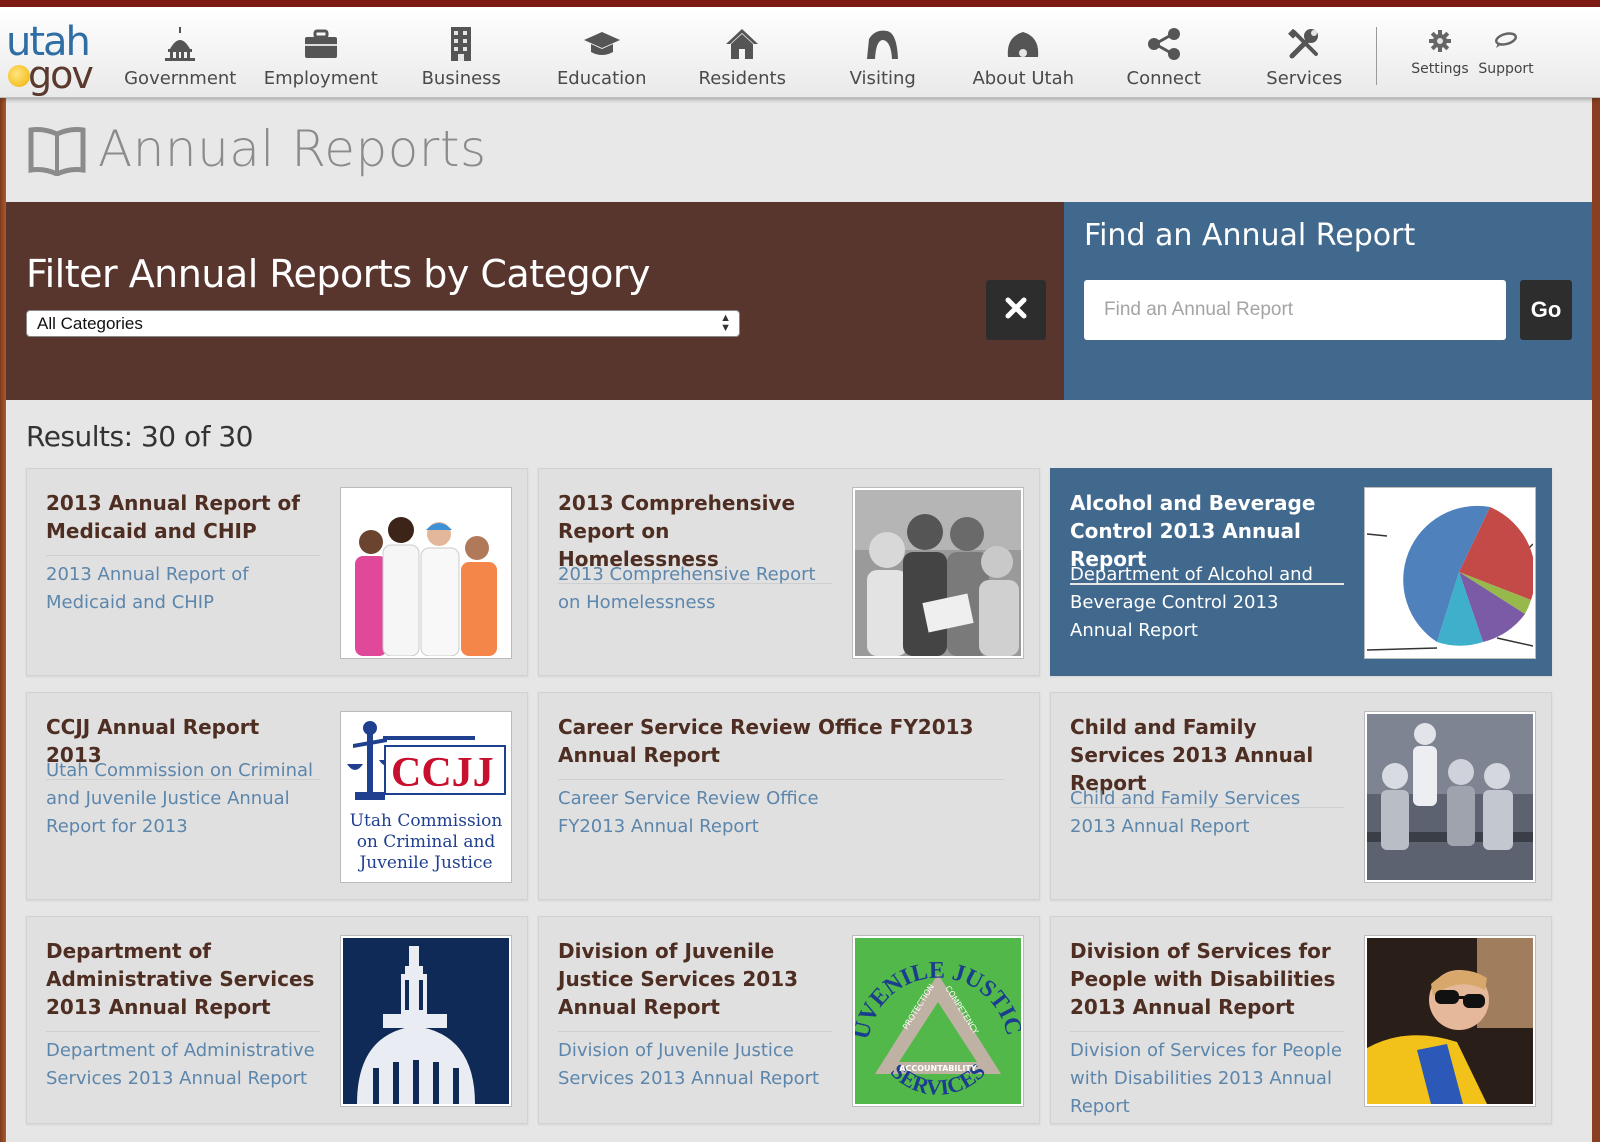  What do you see at coordinates (90, 323) in the screenshot?
I see `category-select-value: All Categories` at bounding box center [90, 323].